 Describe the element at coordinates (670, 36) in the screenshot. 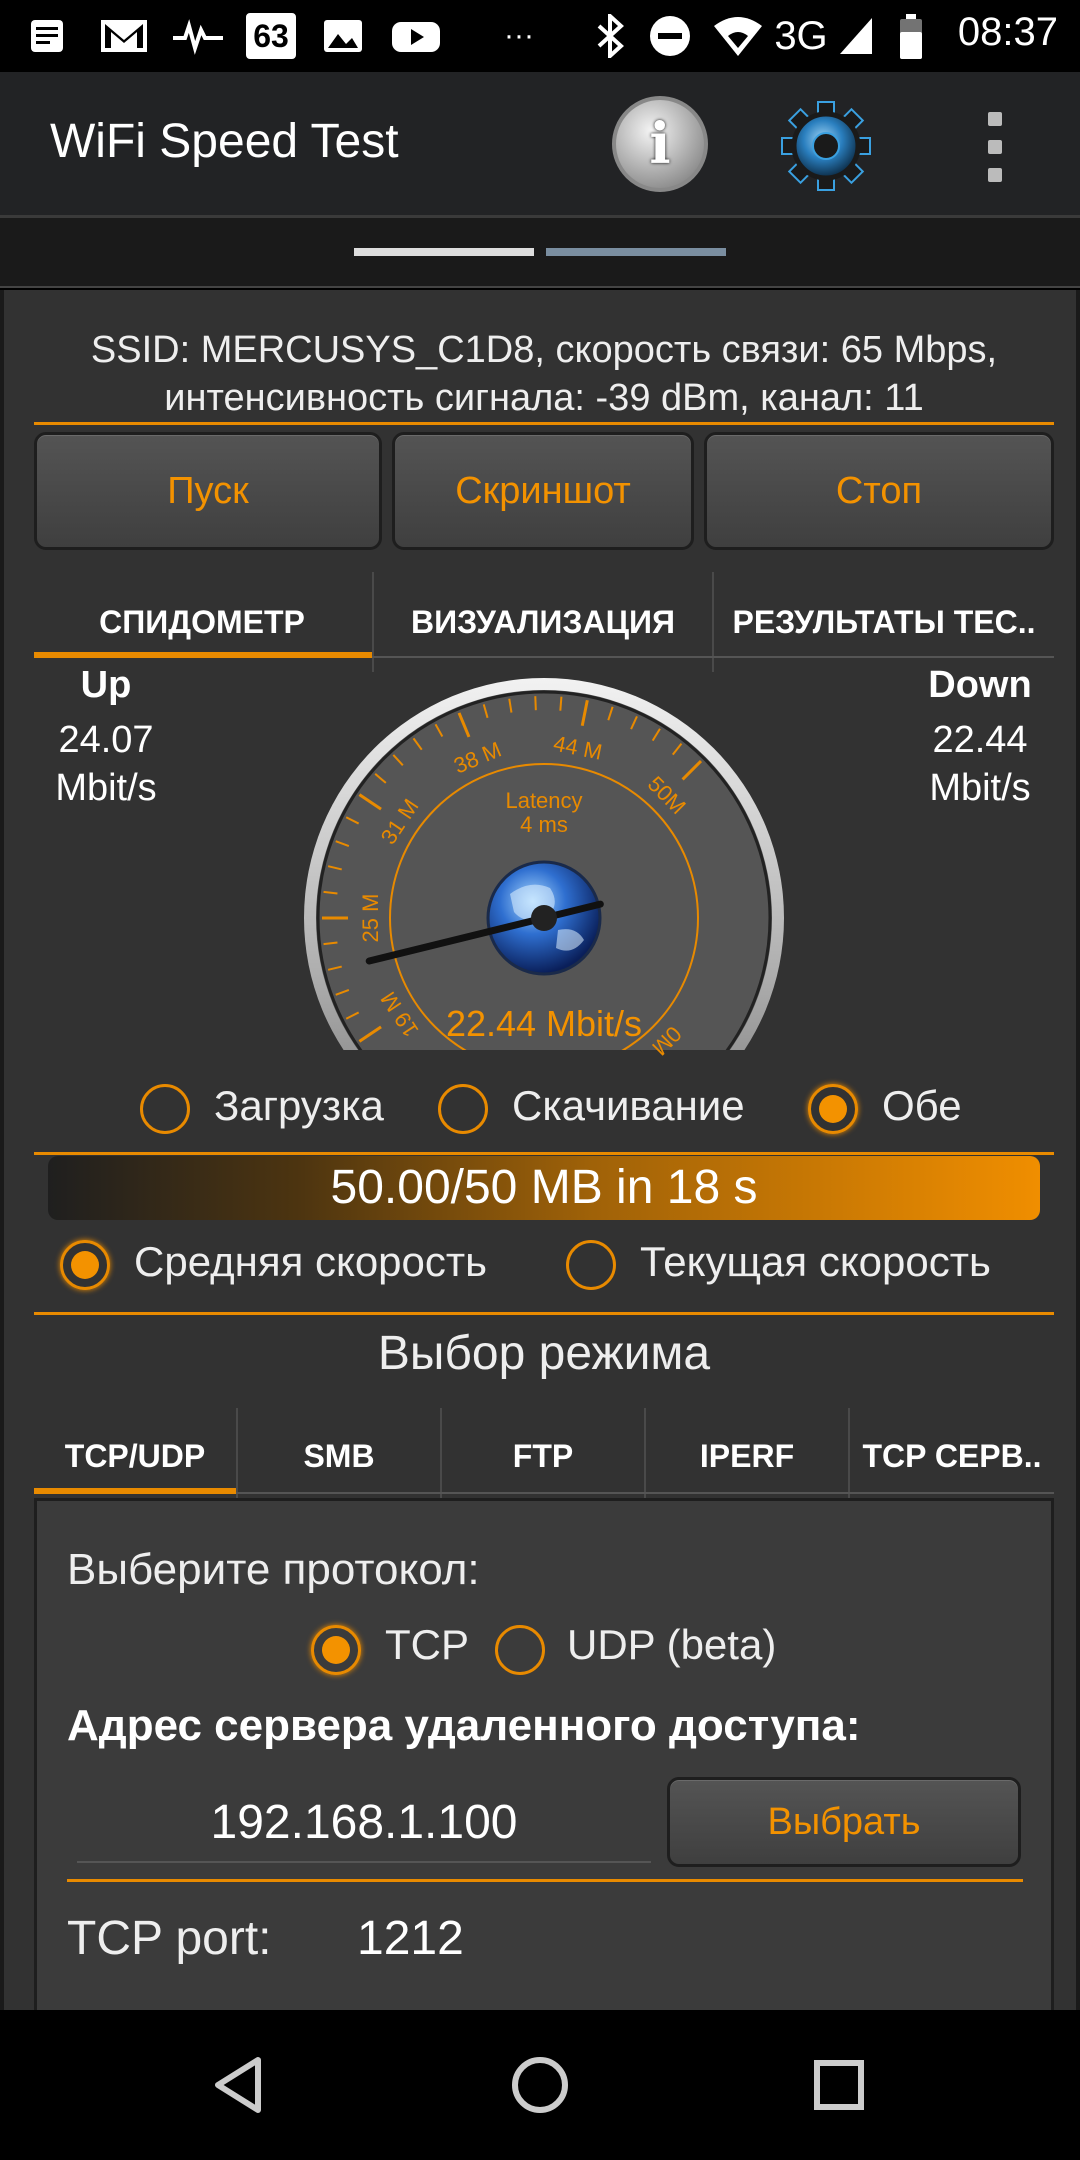

I see `dnd-icon` at that location.